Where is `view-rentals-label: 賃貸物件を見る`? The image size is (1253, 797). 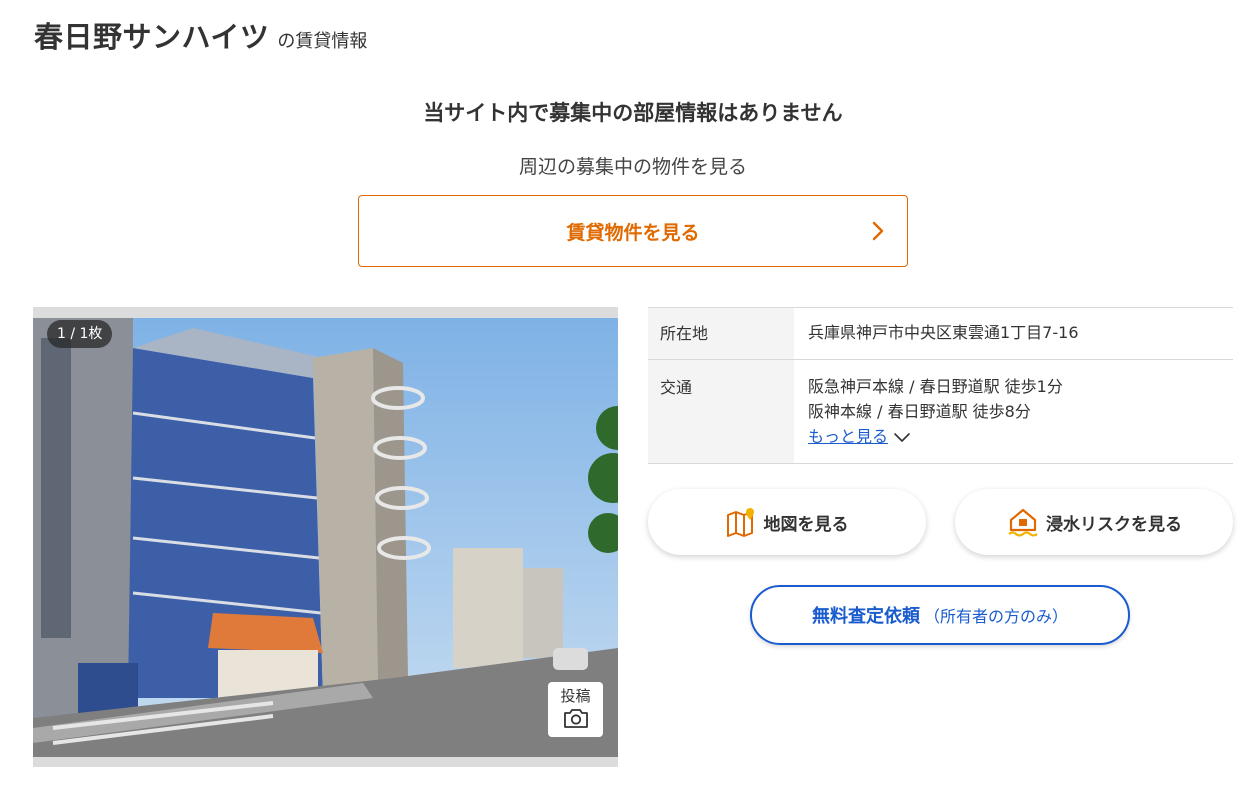 view-rentals-label: 賃貸物件を見る is located at coordinates (633, 232).